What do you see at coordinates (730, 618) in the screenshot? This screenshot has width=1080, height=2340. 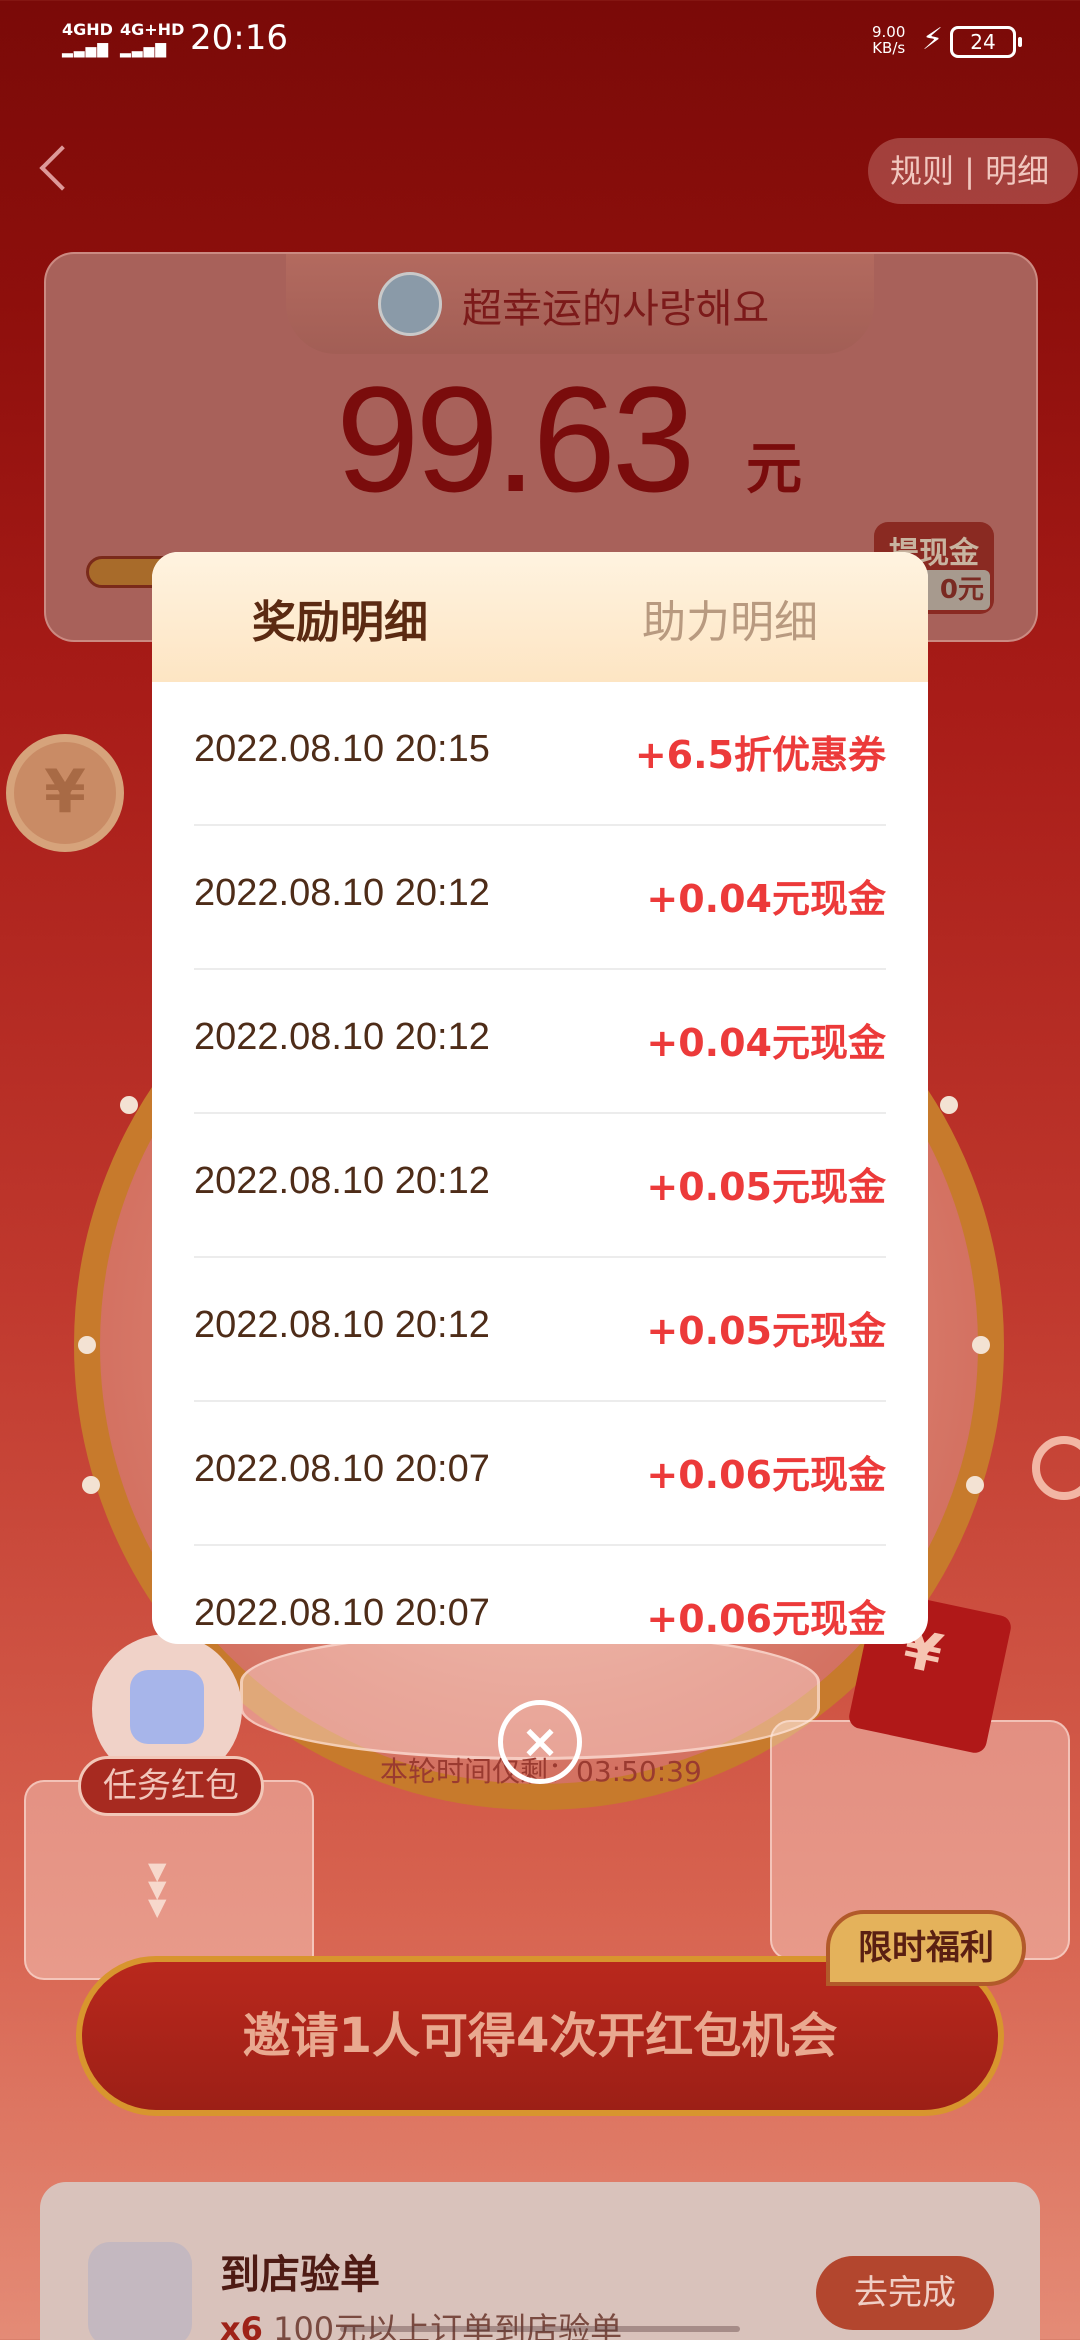 I see `tab-assist-details: 助力明细` at bounding box center [730, 618].